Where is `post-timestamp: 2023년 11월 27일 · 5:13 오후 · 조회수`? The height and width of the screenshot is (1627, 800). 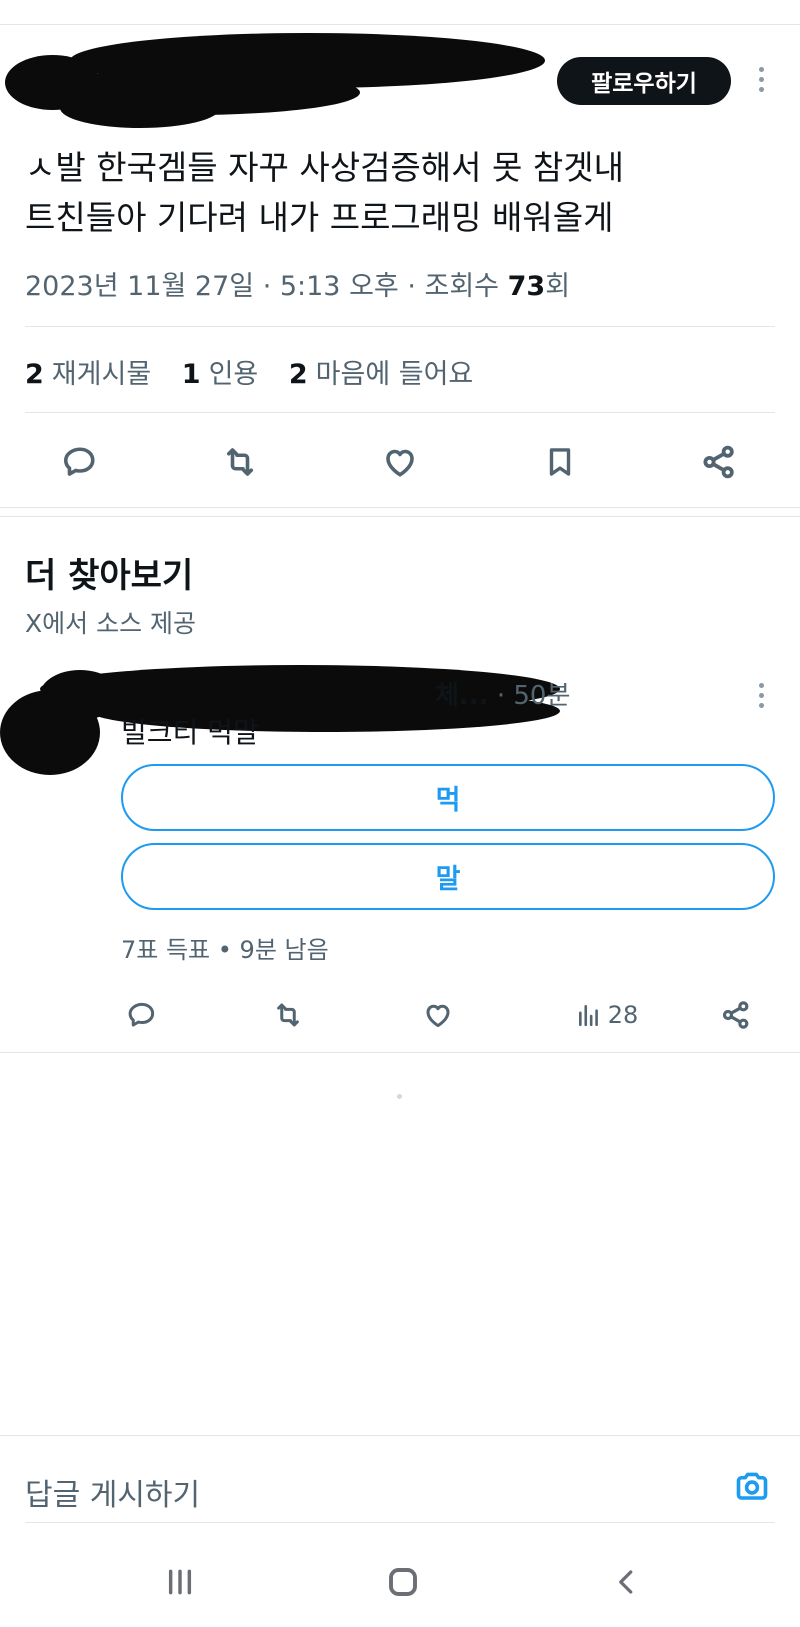
post-timestamp: 2023년 11월 27일 · 5:13 오후 · 조회수 is located at coordinates (266, 286).